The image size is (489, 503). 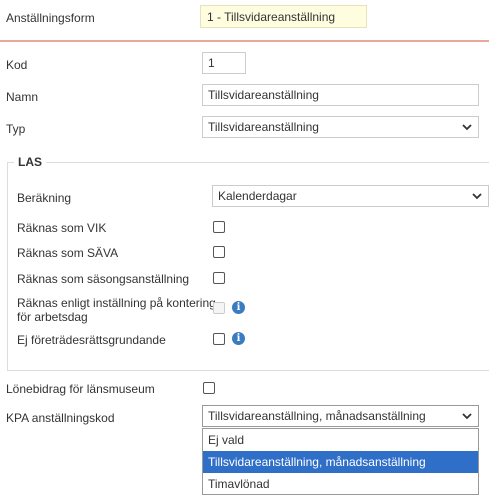 I want to click on kontering-checkbox, so click(x=219, y=308).